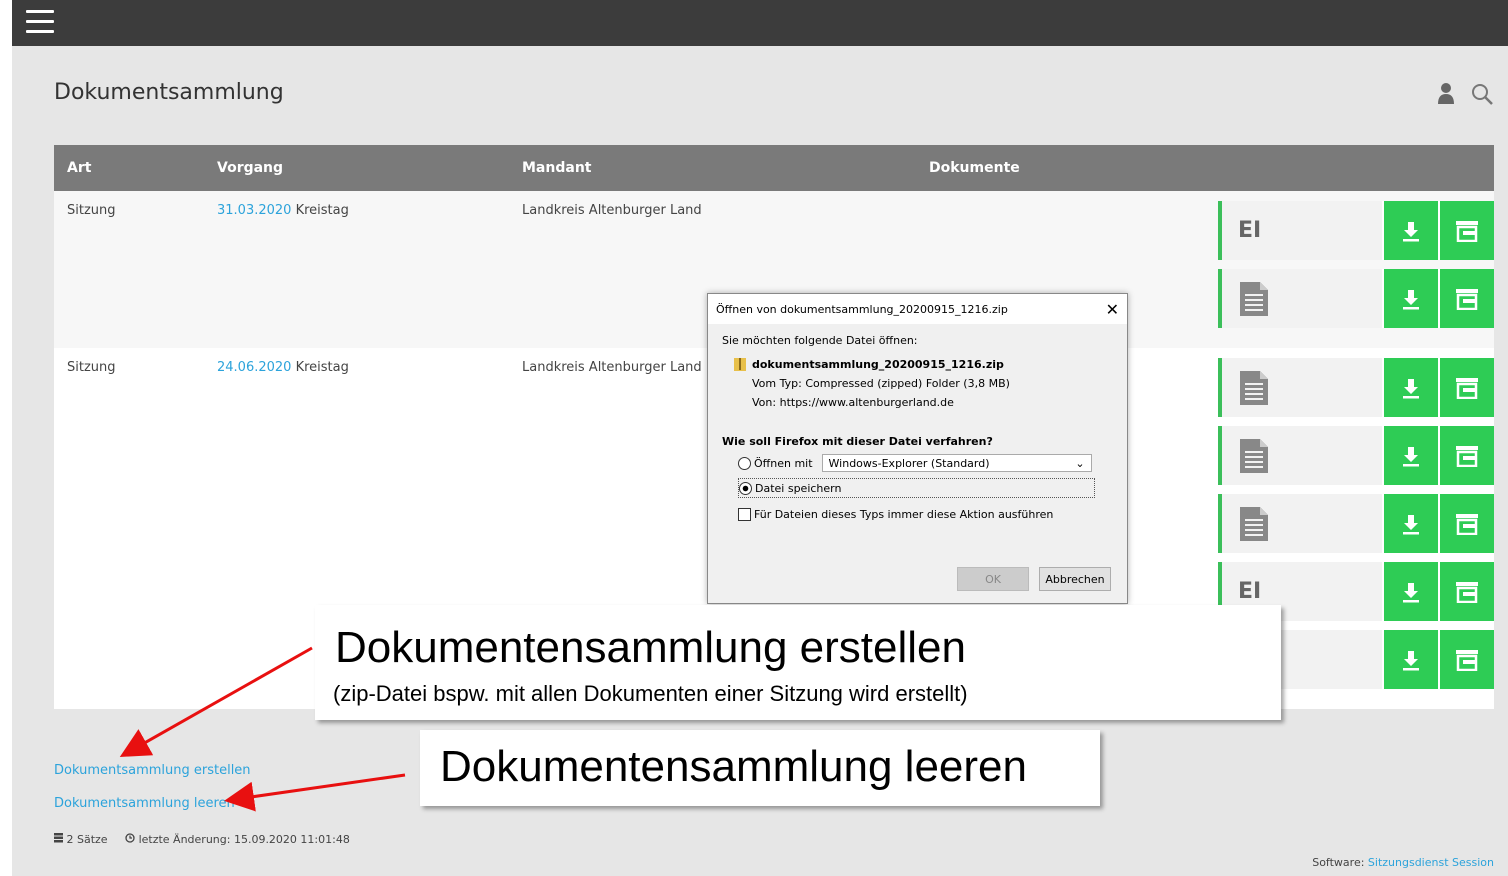 This screenshot has height=876, width=1508. I want to click on arrow-to-create-link, so click(216, 701).